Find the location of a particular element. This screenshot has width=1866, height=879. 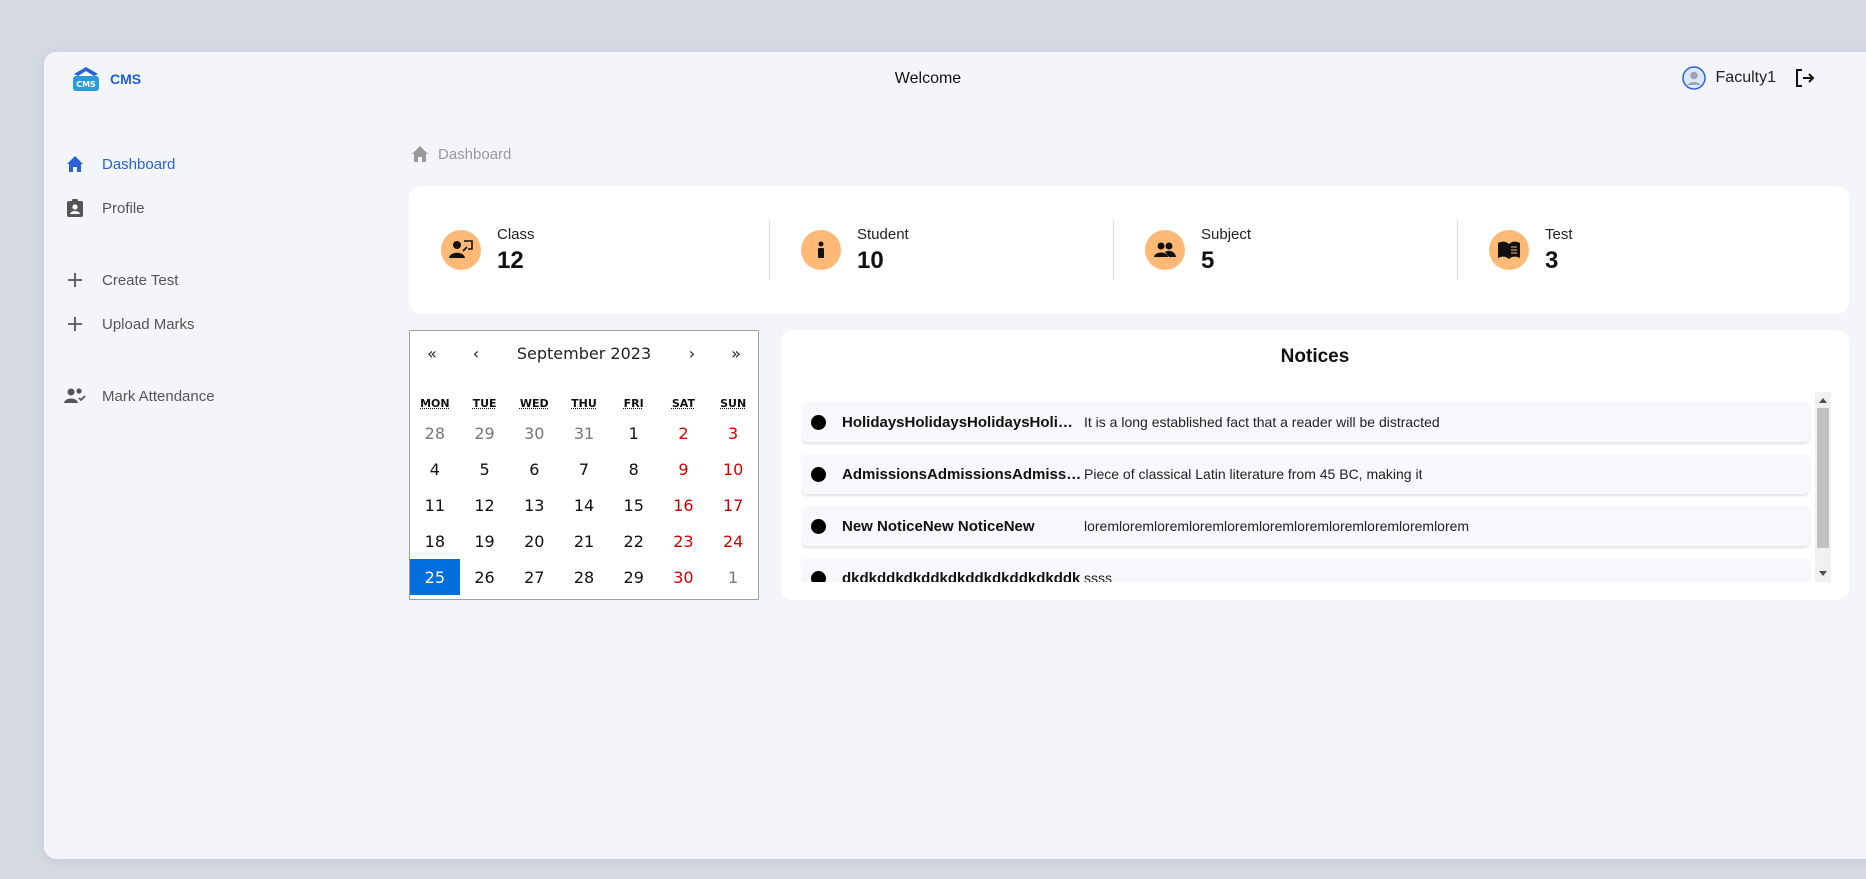

calendar-day: 6 is located at coordinates (534, 469).